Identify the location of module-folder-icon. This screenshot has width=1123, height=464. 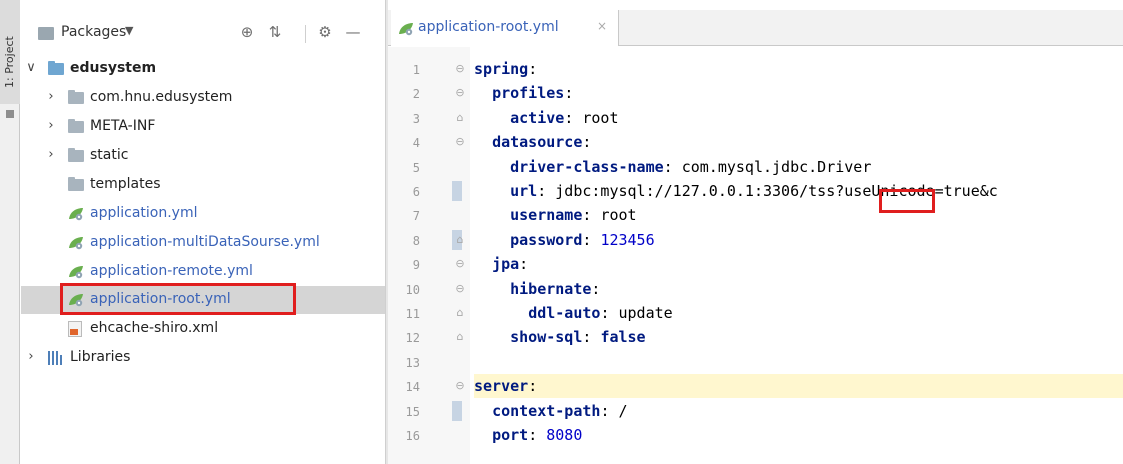
(56, 68).